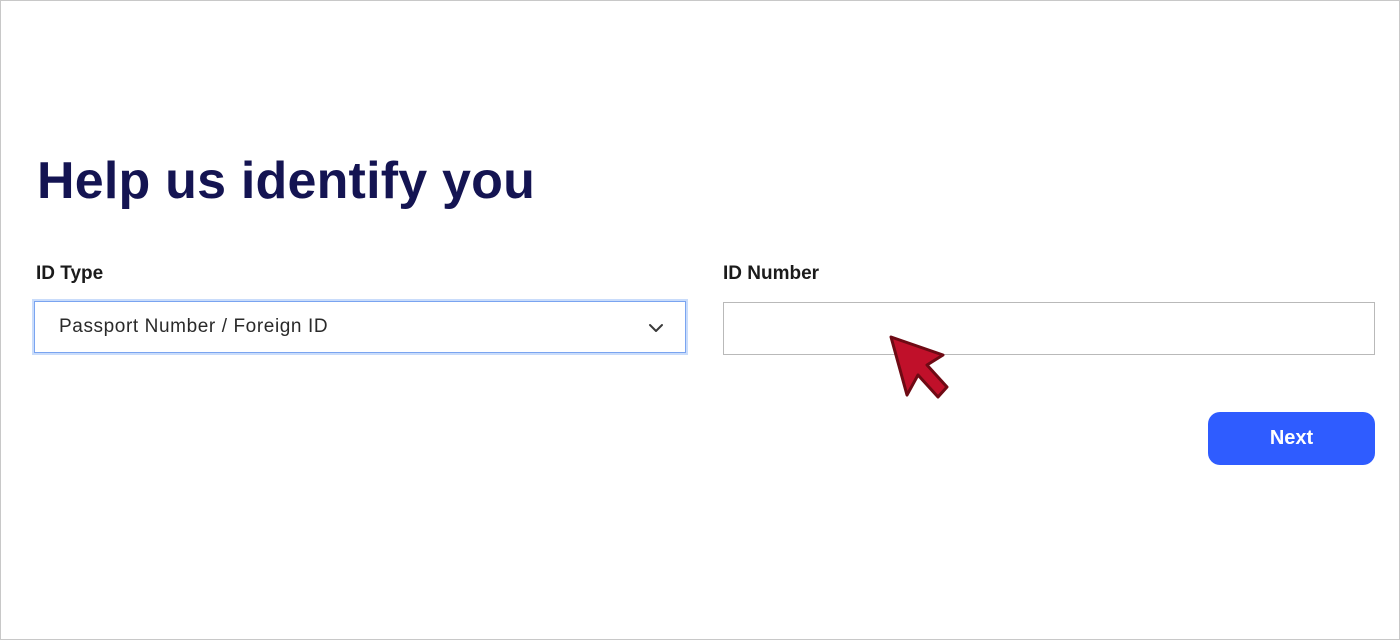 The image size is (1400, 640). What do you see at coordinates (1291, 438) in the screenshot?
I see `next-button: Next` at bounding box center [1291, 438].